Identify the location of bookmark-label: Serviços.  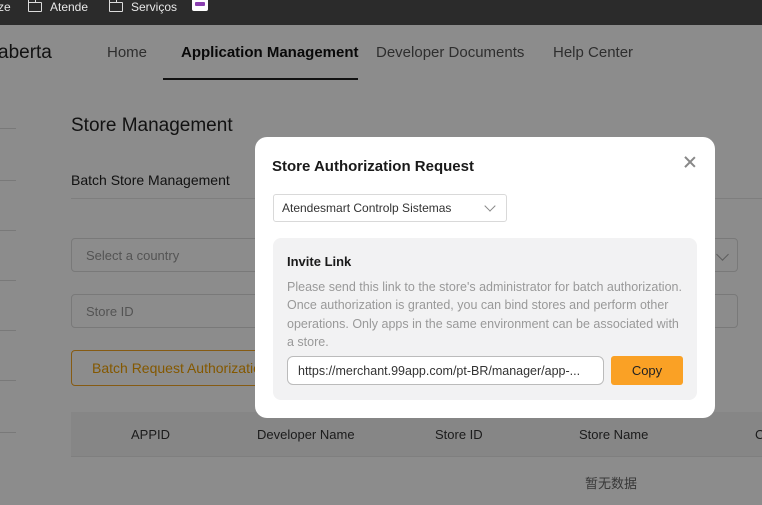
(154, 7).